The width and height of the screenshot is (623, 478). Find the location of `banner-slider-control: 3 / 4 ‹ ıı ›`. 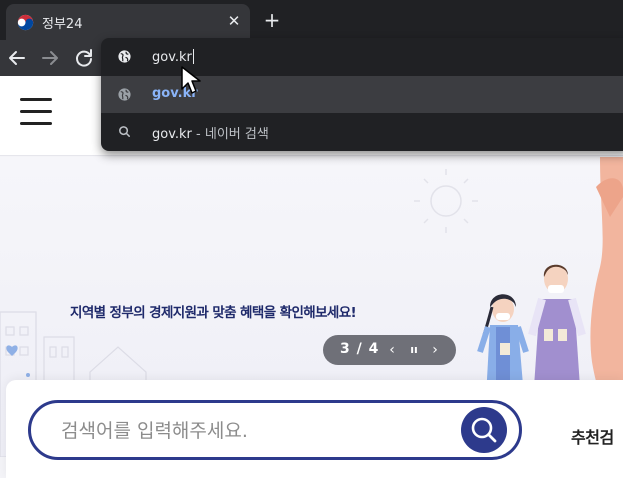

banner-slider-control: 3 / 4 ‹ ıı › is located at coordinates (389, 350).